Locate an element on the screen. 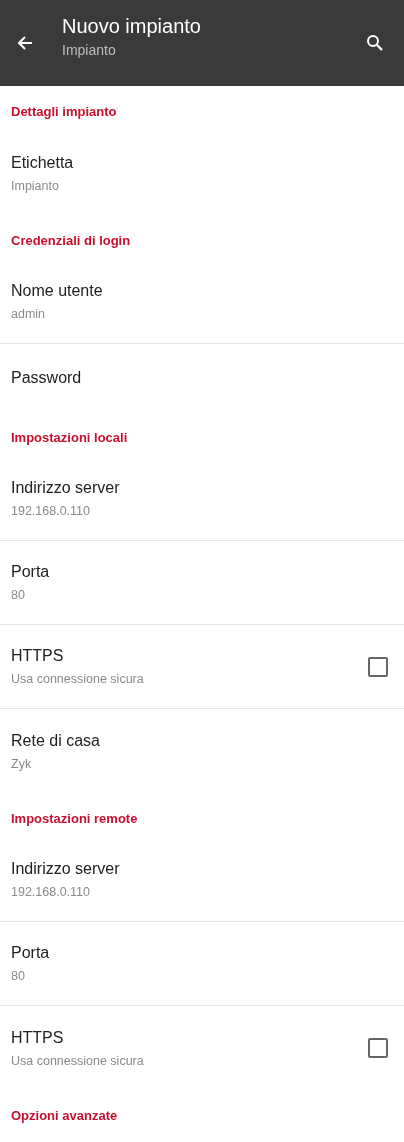  screen-subtitle: Impianto is located at coordinates (89, 49).